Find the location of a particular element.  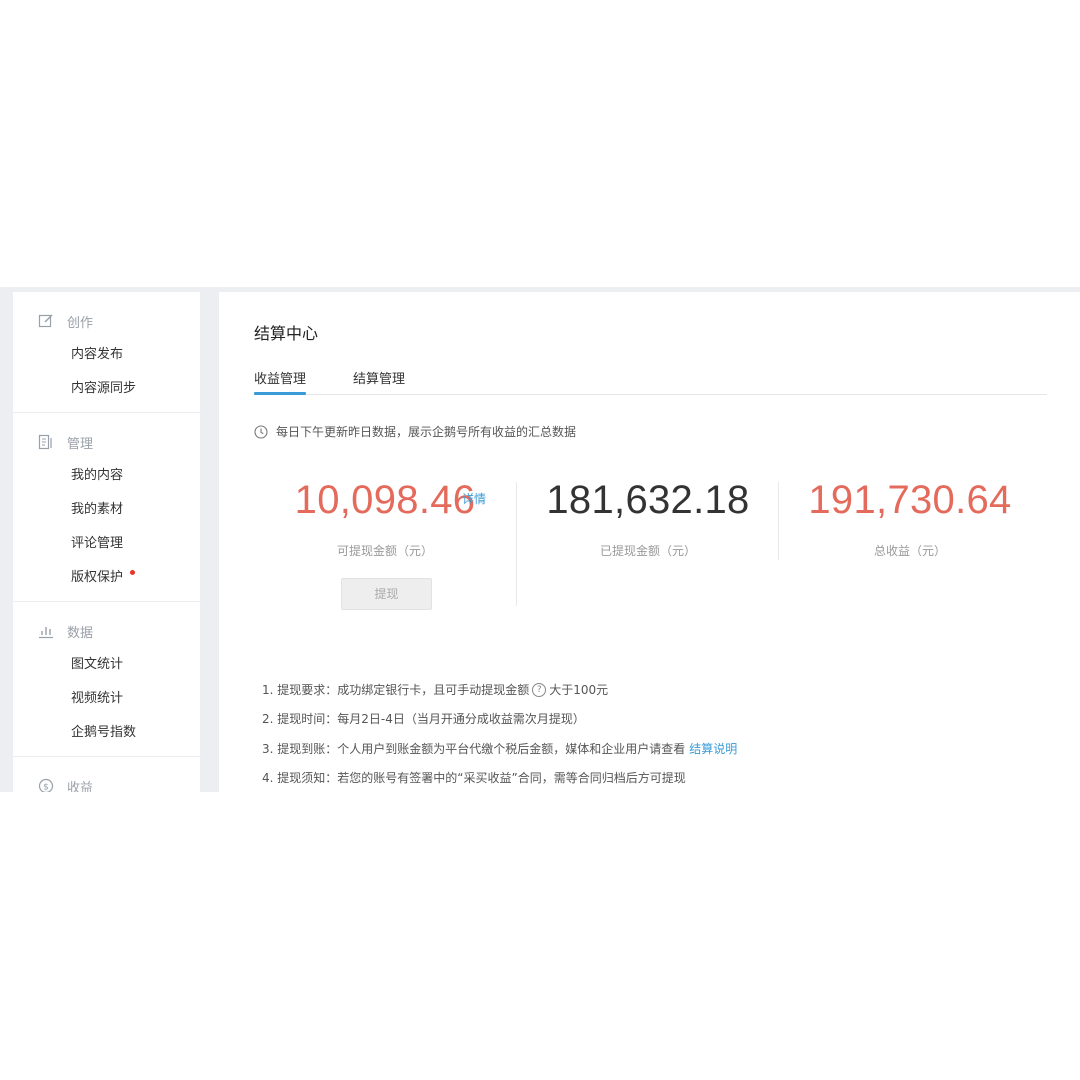

sidebar-item-comments: 评论管理 is located at coordinates (106, 544).